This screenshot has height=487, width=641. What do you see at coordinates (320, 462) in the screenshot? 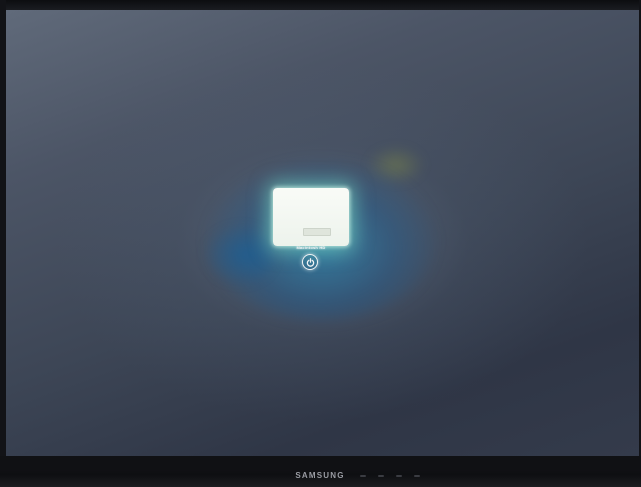
I see `bezel-edge` at bounding box center [320, 462].